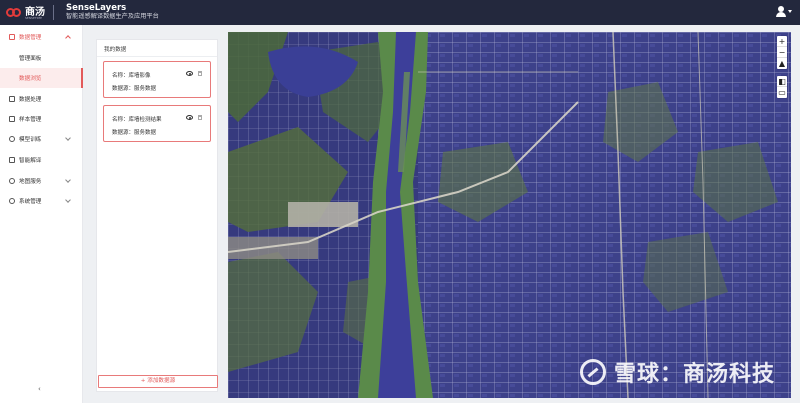  Describe the element at coordinates (68, 38) in the screenshot. I see `chevron-up-icon` at that location.